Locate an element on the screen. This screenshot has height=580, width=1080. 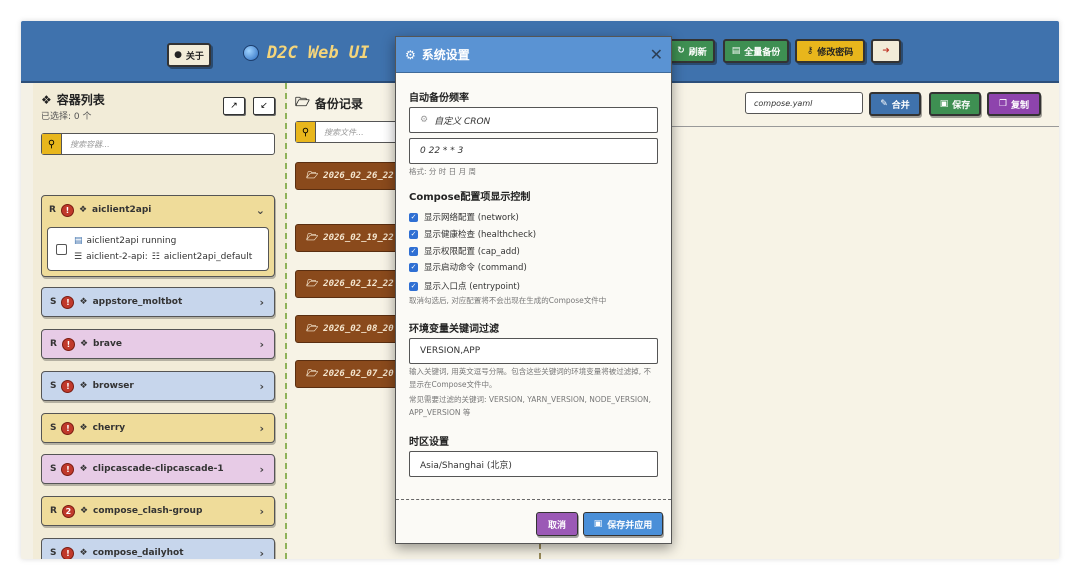
select-checkbox is located at coordinates (61, 249).